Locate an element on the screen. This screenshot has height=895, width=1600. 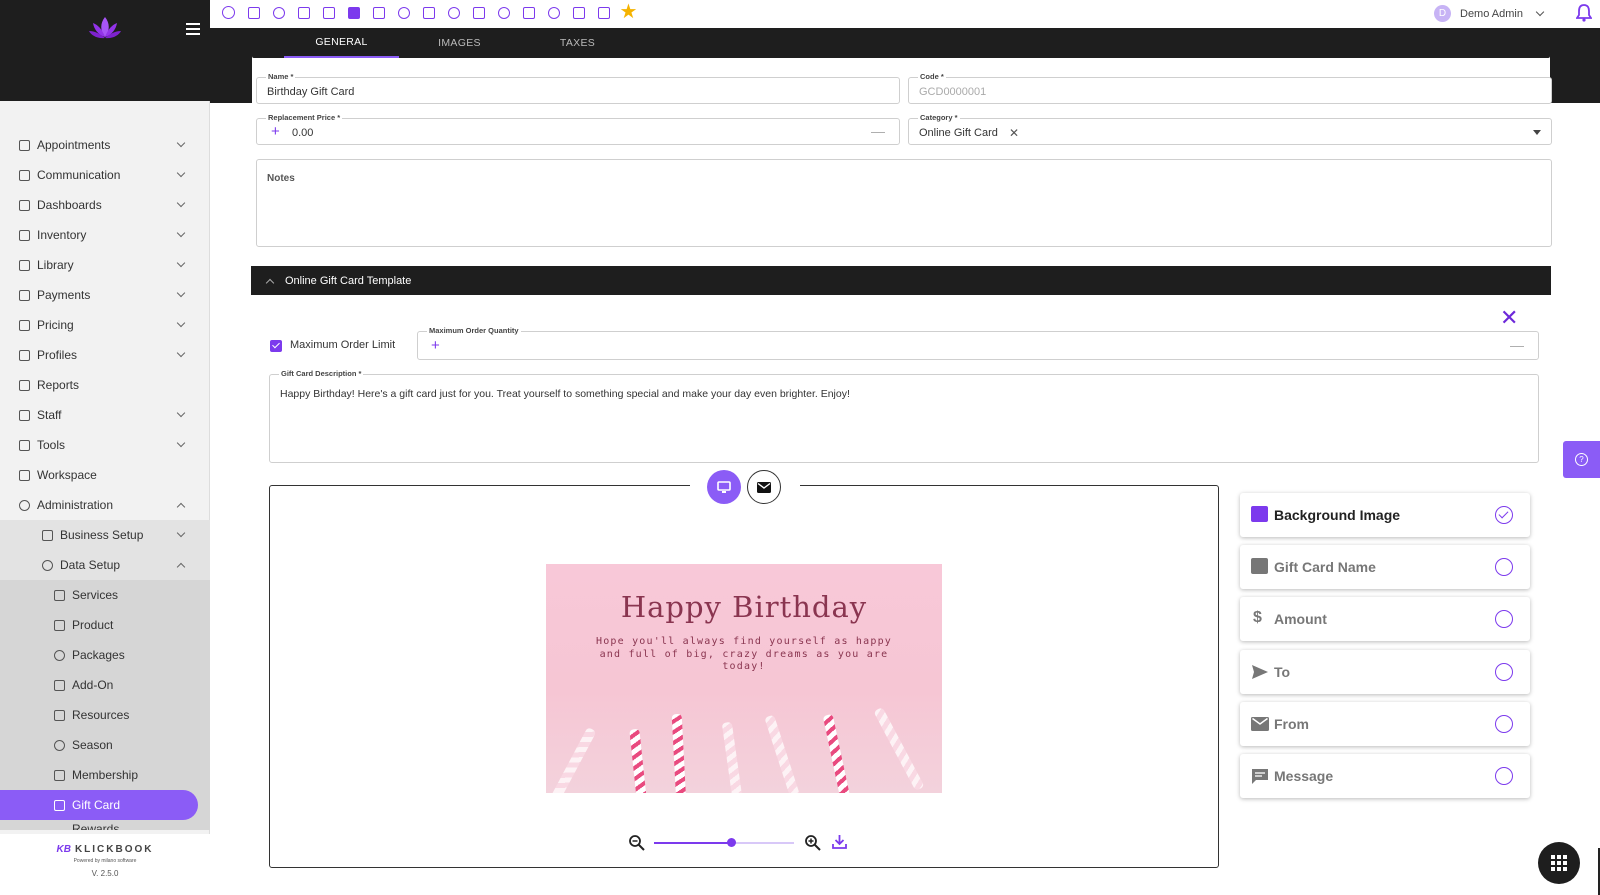
option-from: From is located at coordinates (1385, 724).